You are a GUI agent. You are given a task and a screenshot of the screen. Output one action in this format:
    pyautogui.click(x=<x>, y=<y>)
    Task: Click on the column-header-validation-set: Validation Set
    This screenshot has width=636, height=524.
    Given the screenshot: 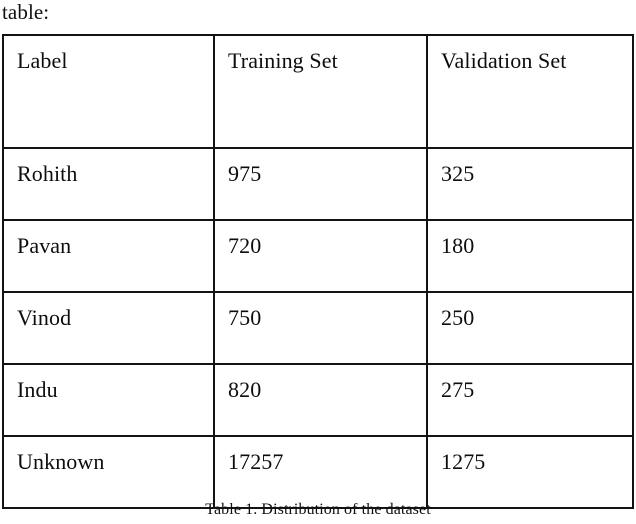 What is the action you would take?
    pyautogui.click(x=530, y=91)
    